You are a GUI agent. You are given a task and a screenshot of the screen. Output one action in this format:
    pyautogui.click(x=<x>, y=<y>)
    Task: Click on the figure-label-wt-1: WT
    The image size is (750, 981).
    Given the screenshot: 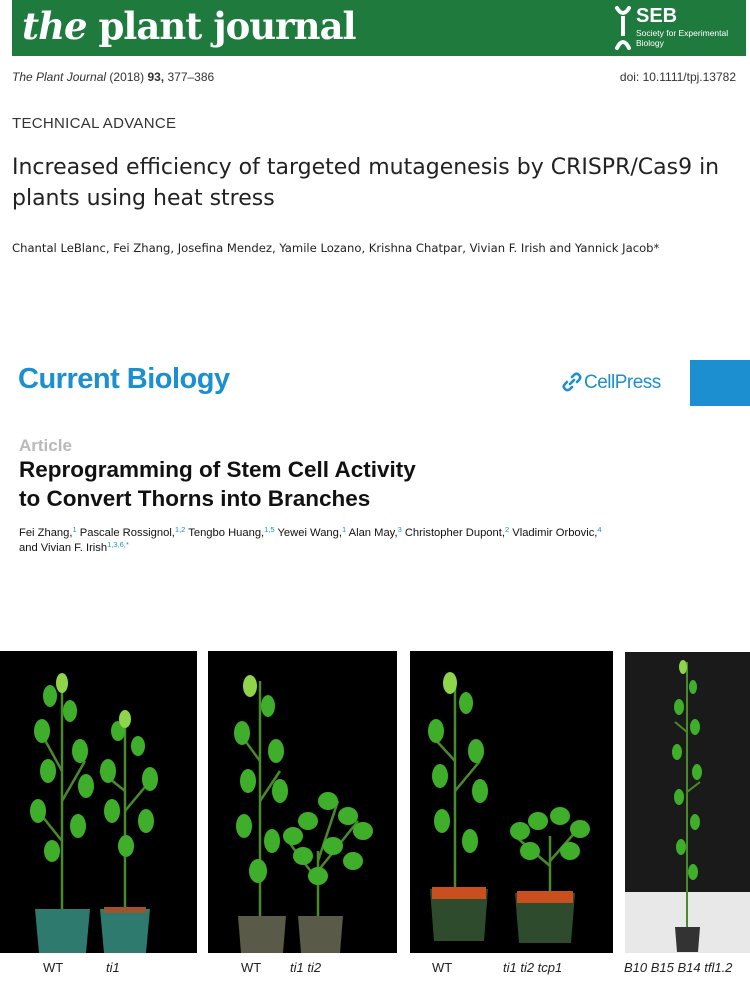 What is the action you would take?
    pyautogui.click(x=53, y=967)
    